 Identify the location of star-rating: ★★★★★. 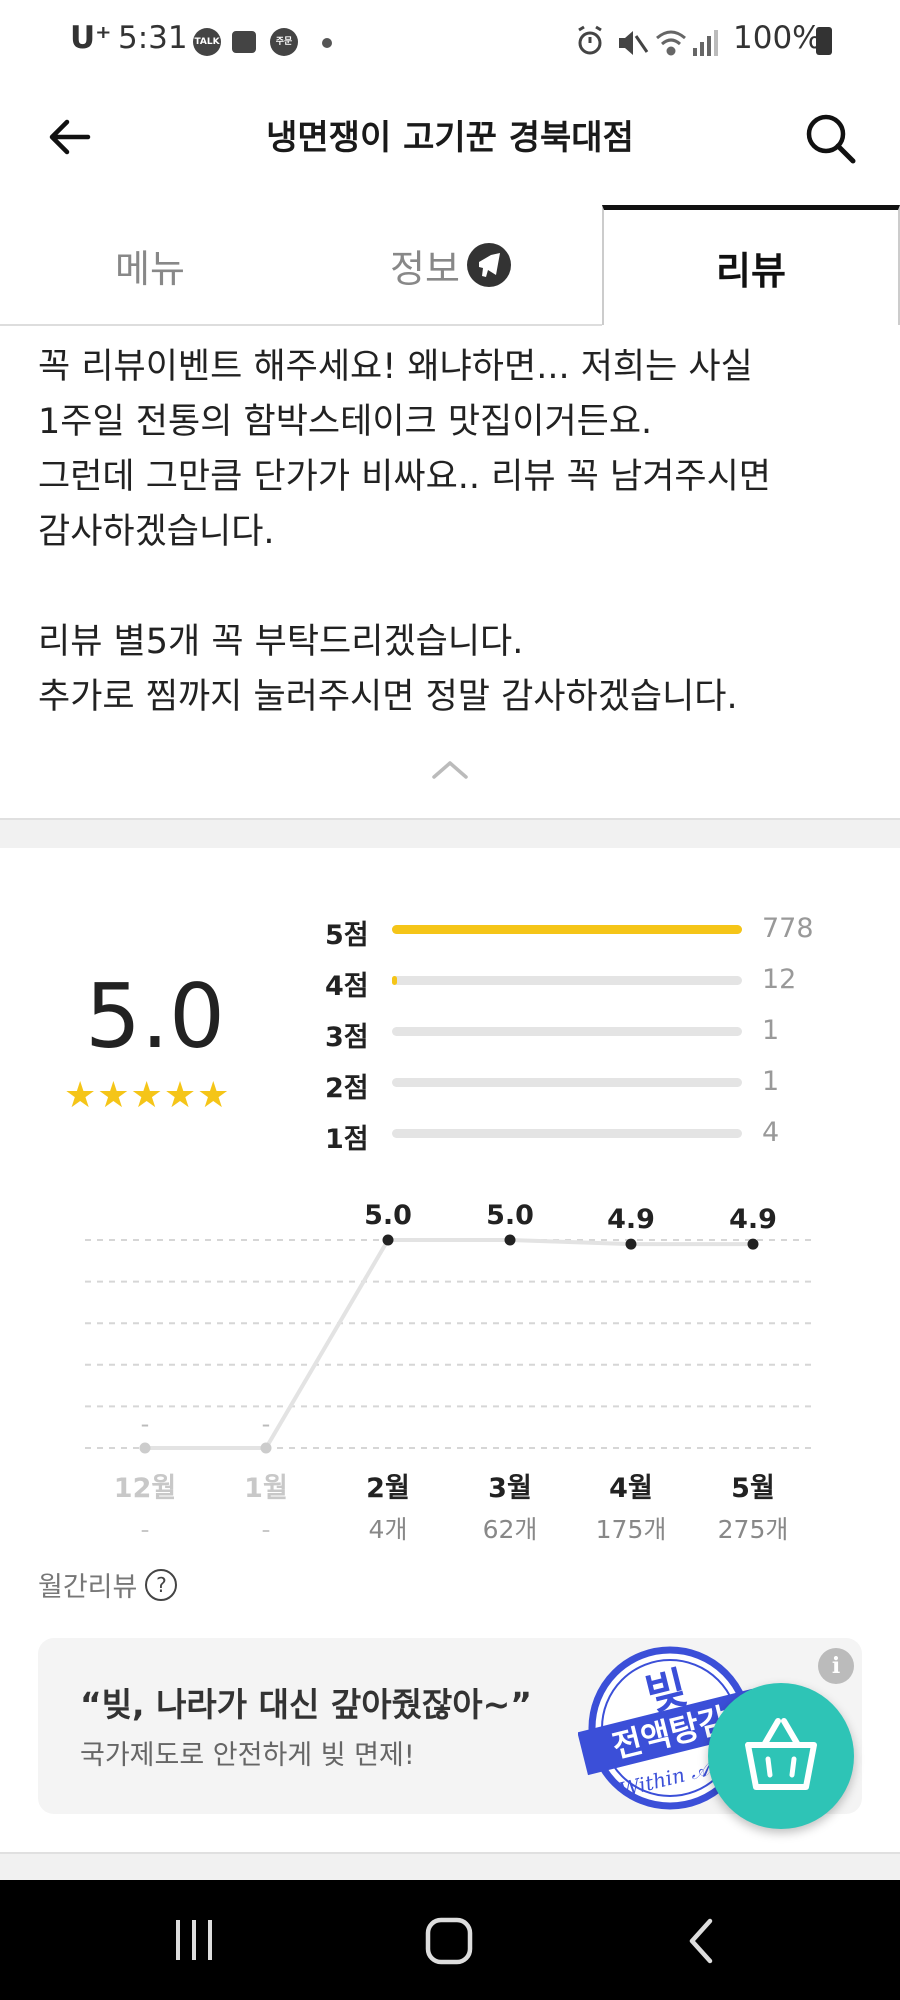
(147, 1095).